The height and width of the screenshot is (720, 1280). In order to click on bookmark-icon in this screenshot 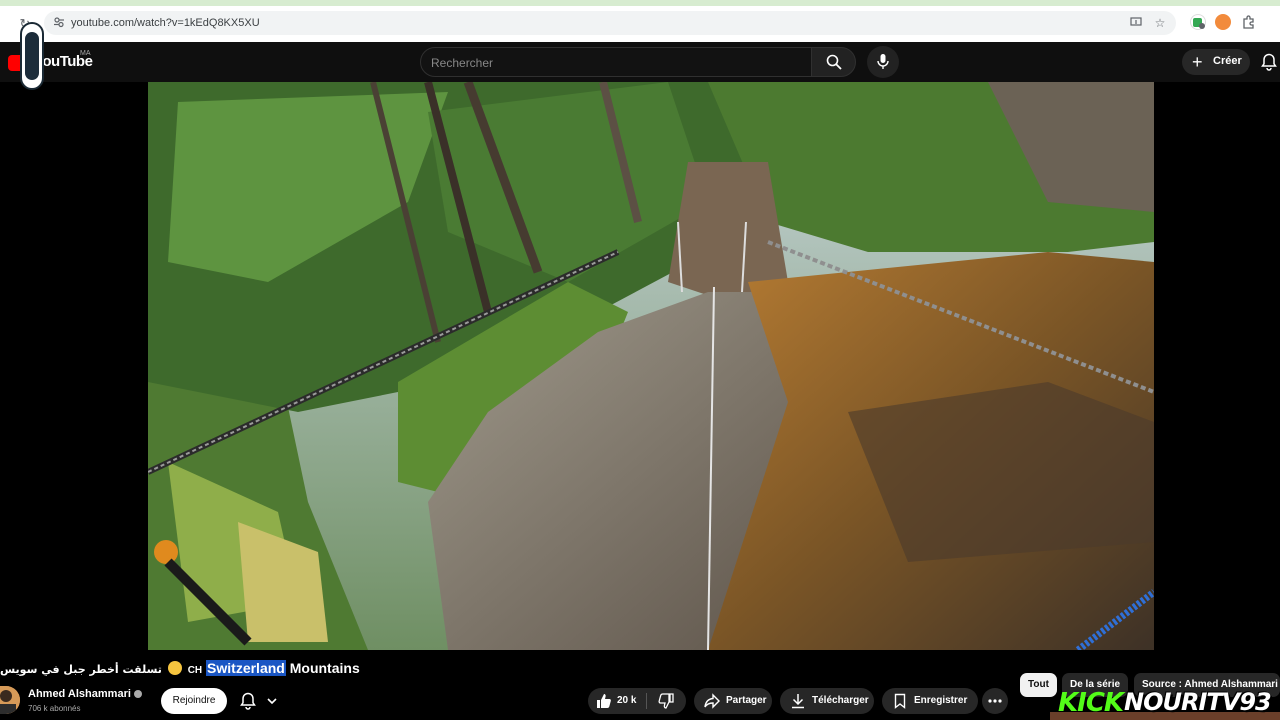, I will do `click(900, 701)`.